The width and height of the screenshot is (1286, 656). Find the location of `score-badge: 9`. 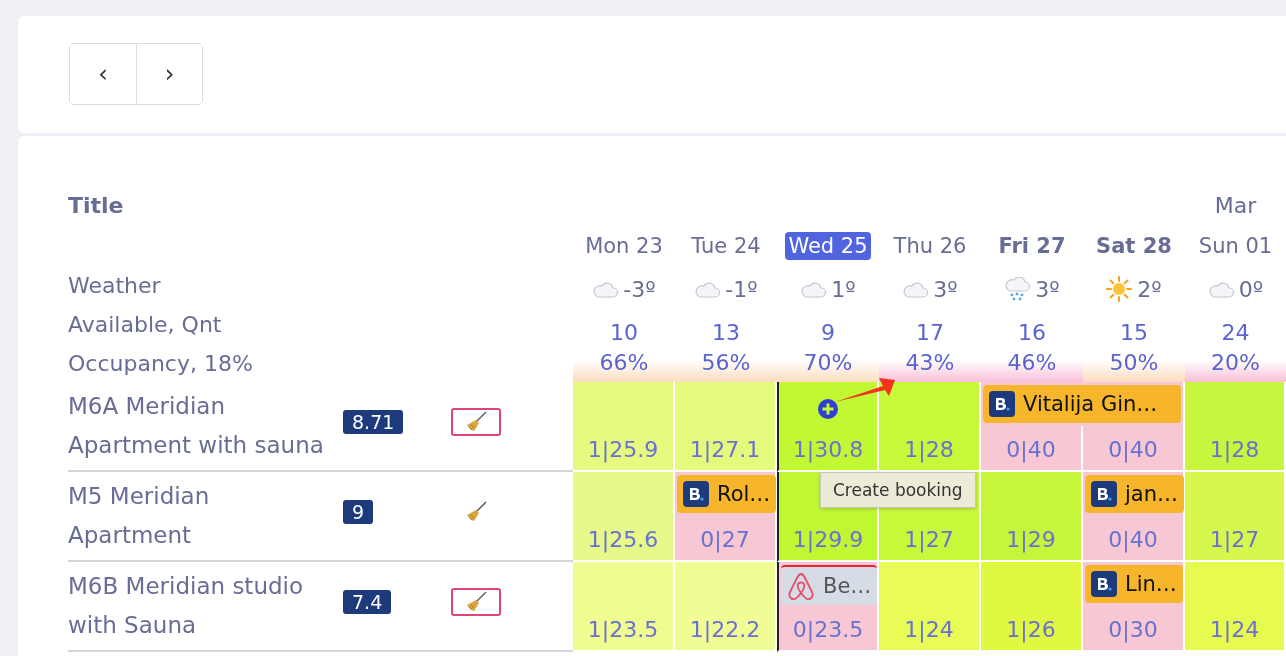

score-badge: 9 is located at coordinates (358, 512).